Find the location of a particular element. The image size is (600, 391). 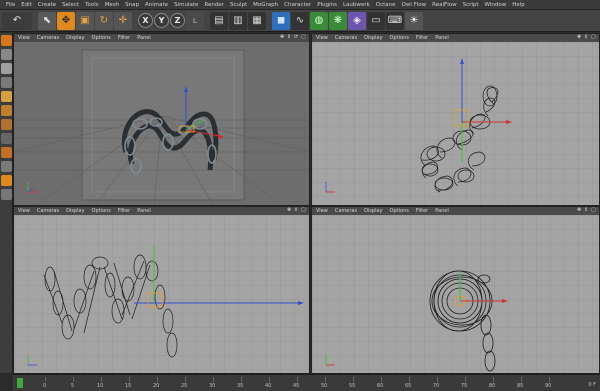

scale-tool-button: ▣ is located at coordinates (85, 20).